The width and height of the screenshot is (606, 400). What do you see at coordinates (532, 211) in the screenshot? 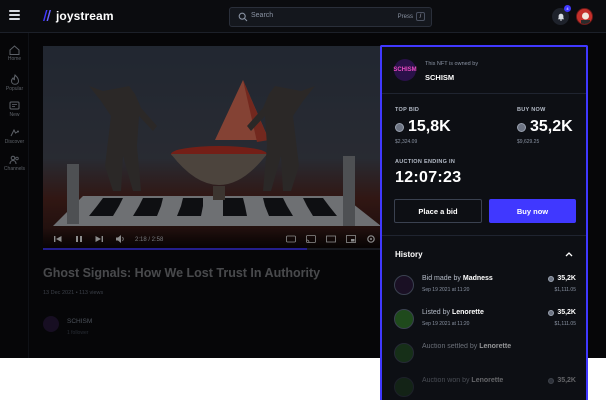
I see `buy-now-button: Buy now` at bounding box center [532, 211].